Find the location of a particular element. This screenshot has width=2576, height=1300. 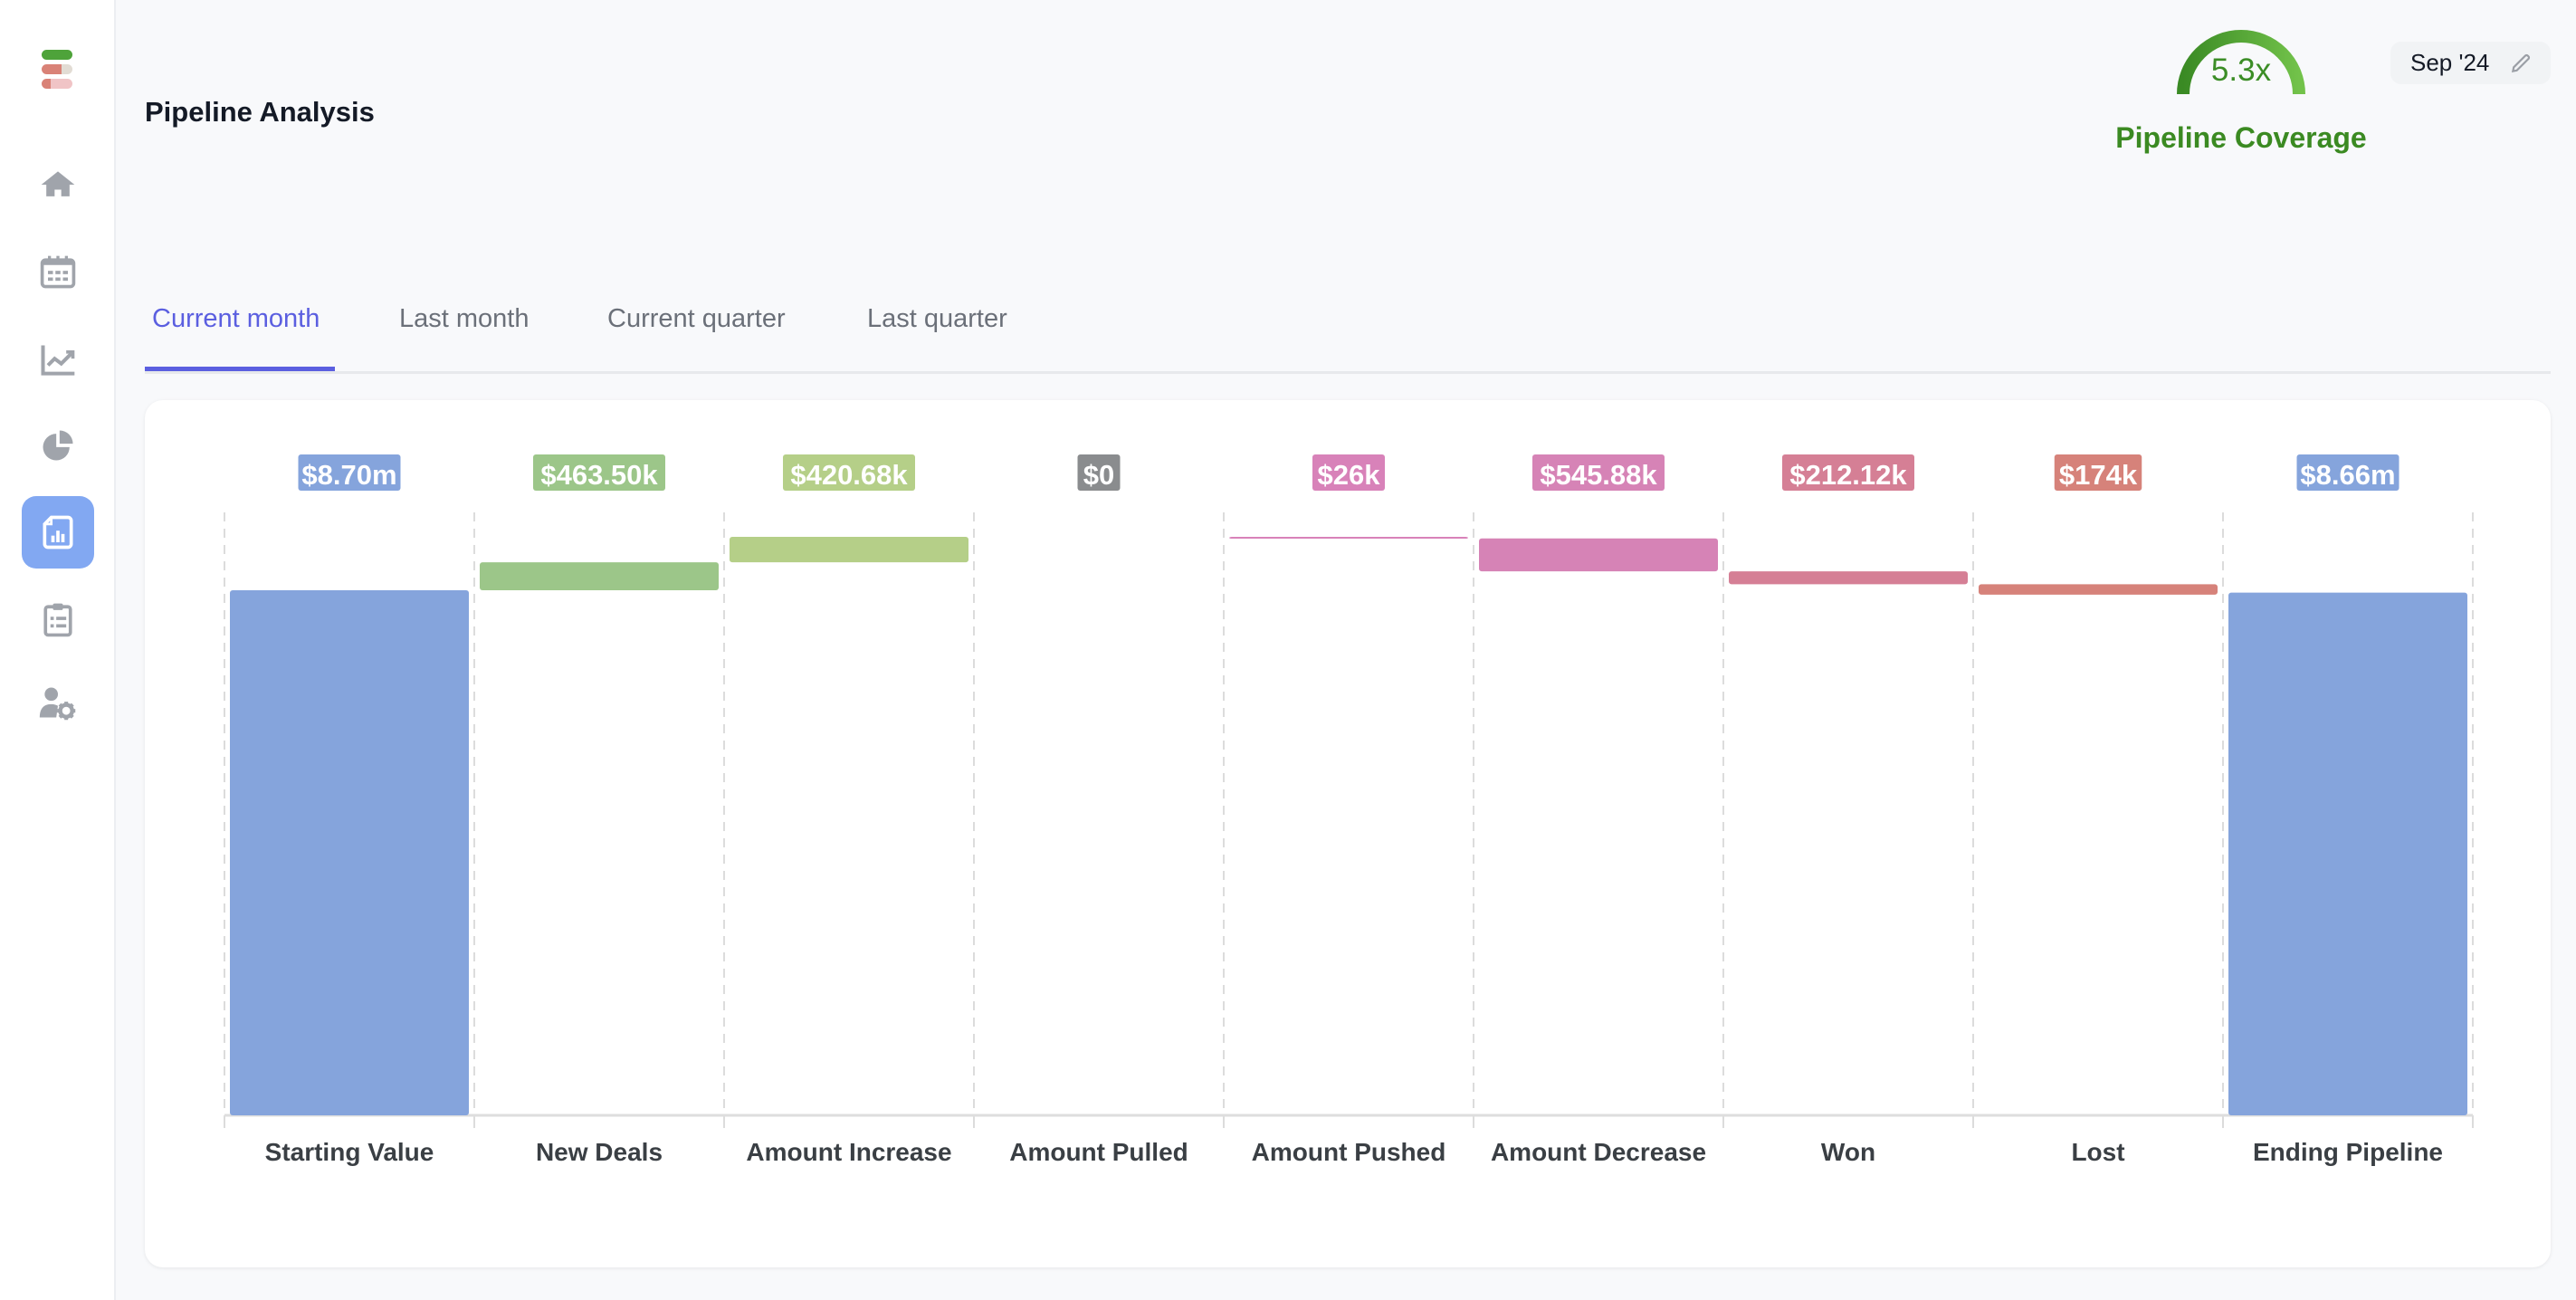

category-label: Lost is located at coordinates (2097, 1152).